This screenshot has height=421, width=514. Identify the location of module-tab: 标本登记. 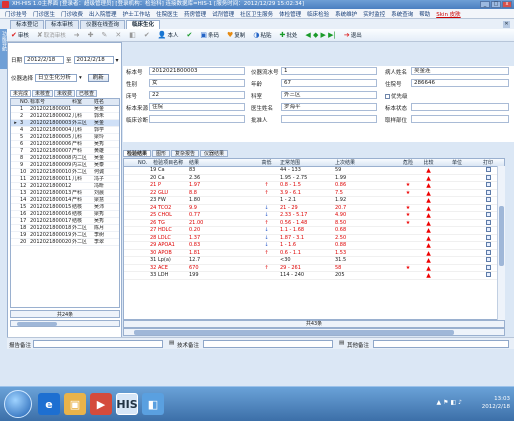
(27, 24).